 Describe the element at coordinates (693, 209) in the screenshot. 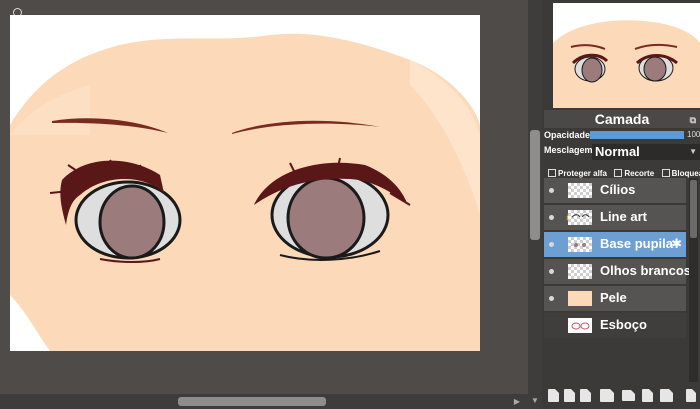

I see `layer-list-scroll-thumb` at that location.